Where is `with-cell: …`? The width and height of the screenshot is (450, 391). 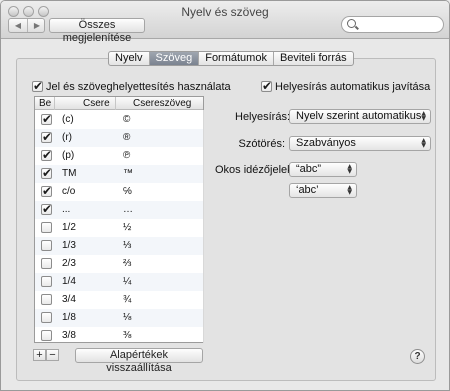 with-cell: … is located at coordinates (128, 209).